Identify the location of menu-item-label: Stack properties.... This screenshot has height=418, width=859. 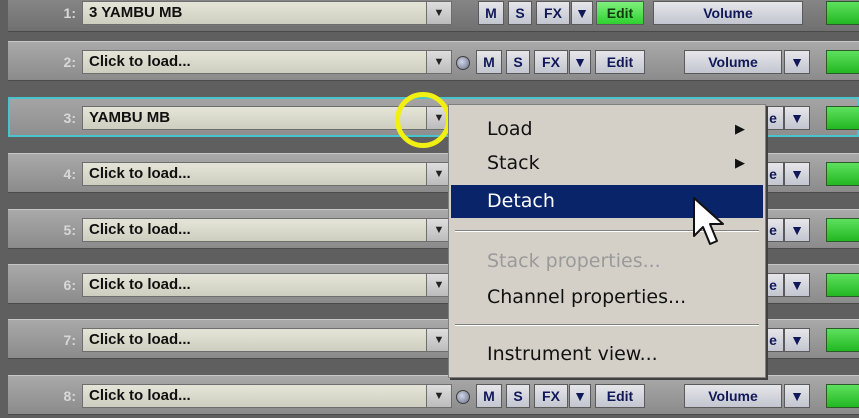
(574, 261).